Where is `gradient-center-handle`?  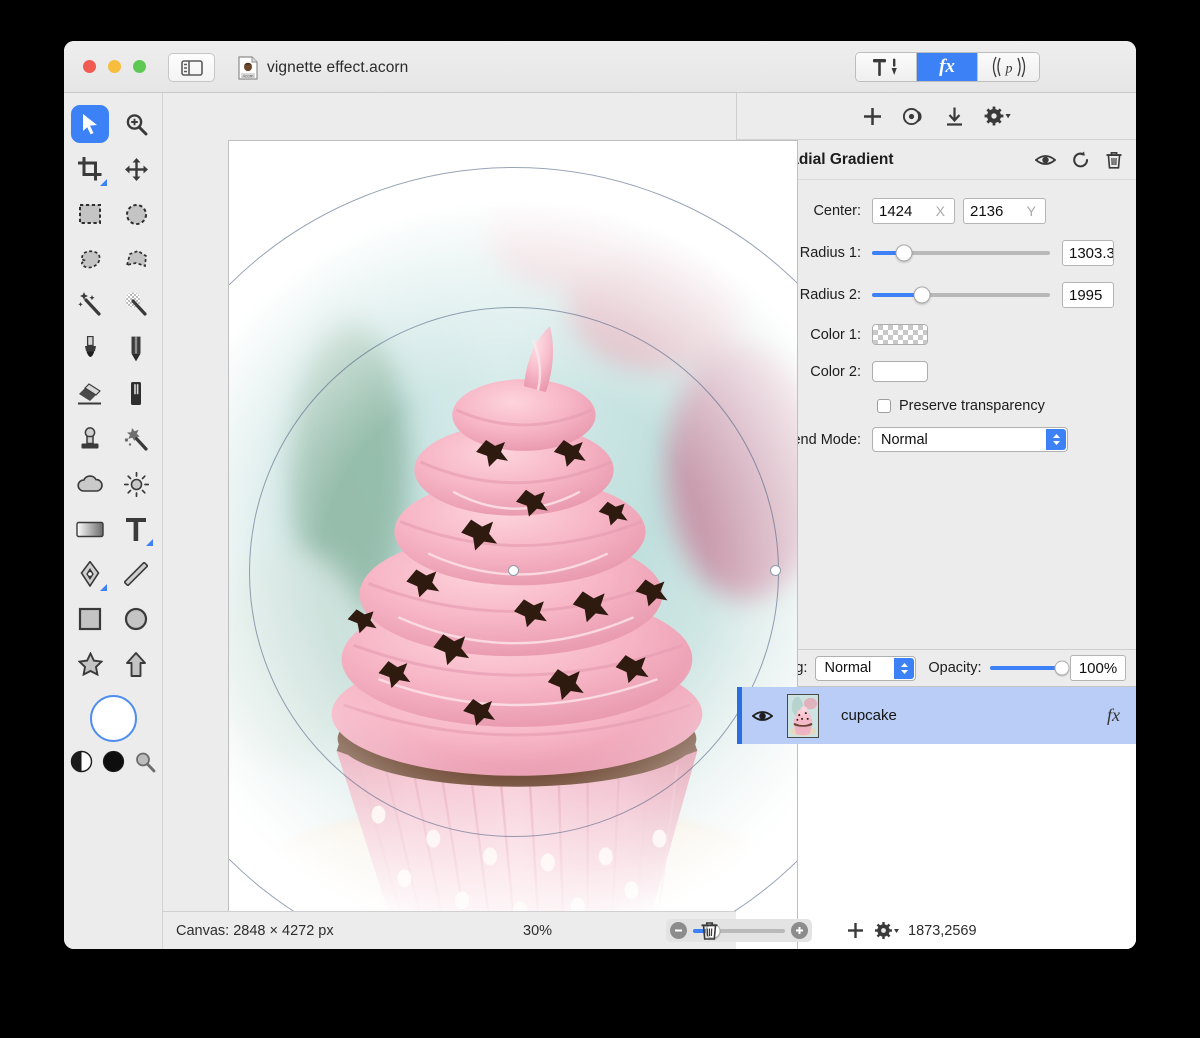 gradient-center-handle is located at coordinates (513, 570).